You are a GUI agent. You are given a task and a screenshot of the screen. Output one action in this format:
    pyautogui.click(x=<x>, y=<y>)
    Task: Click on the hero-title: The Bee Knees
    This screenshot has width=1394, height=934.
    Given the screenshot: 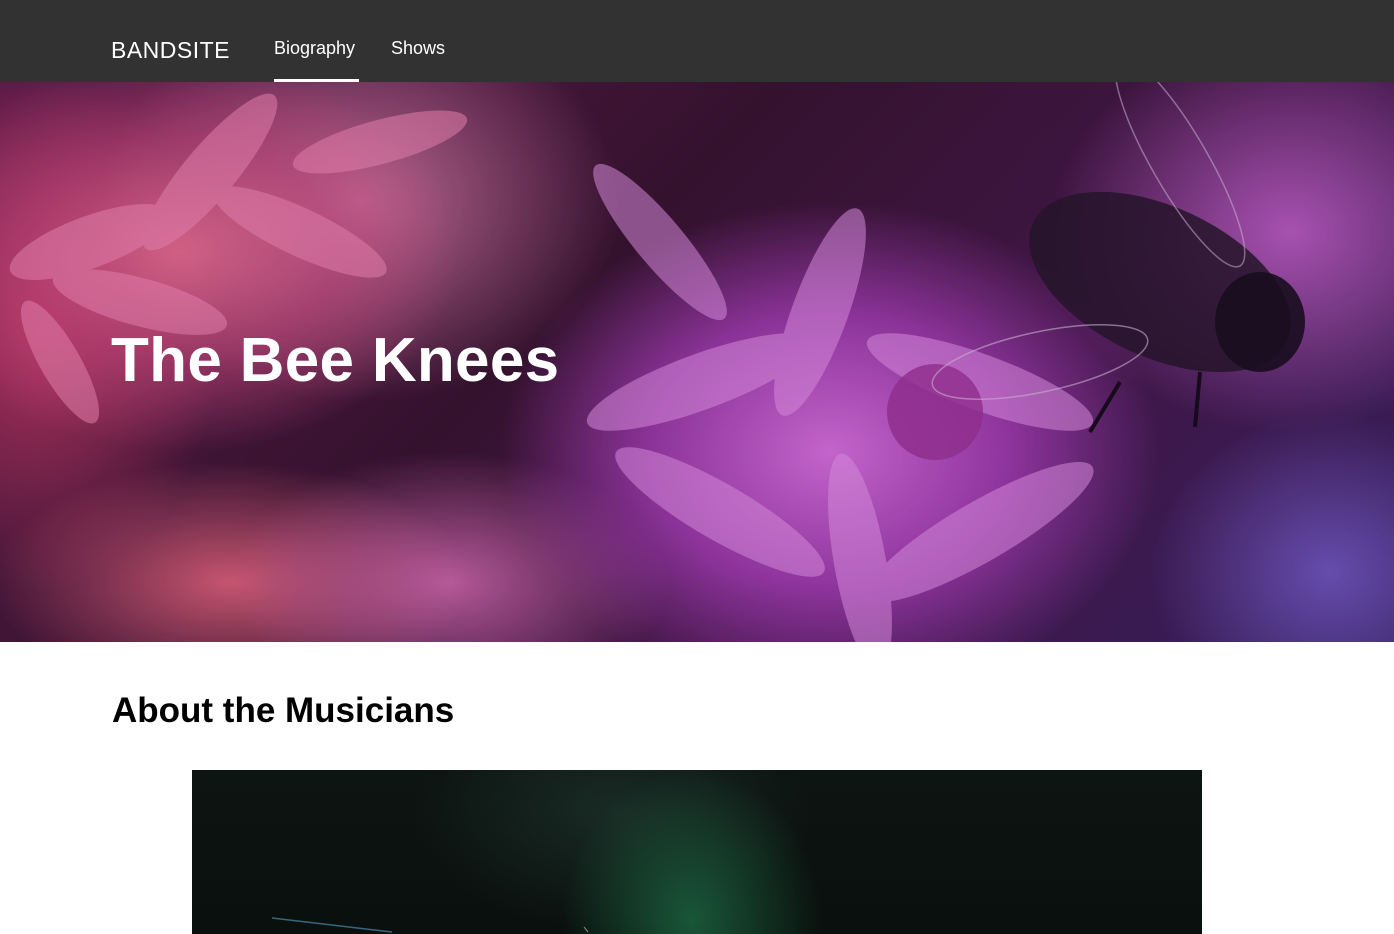 What is the action you would take?
    pyautogui.click(x=335, y=360)
    